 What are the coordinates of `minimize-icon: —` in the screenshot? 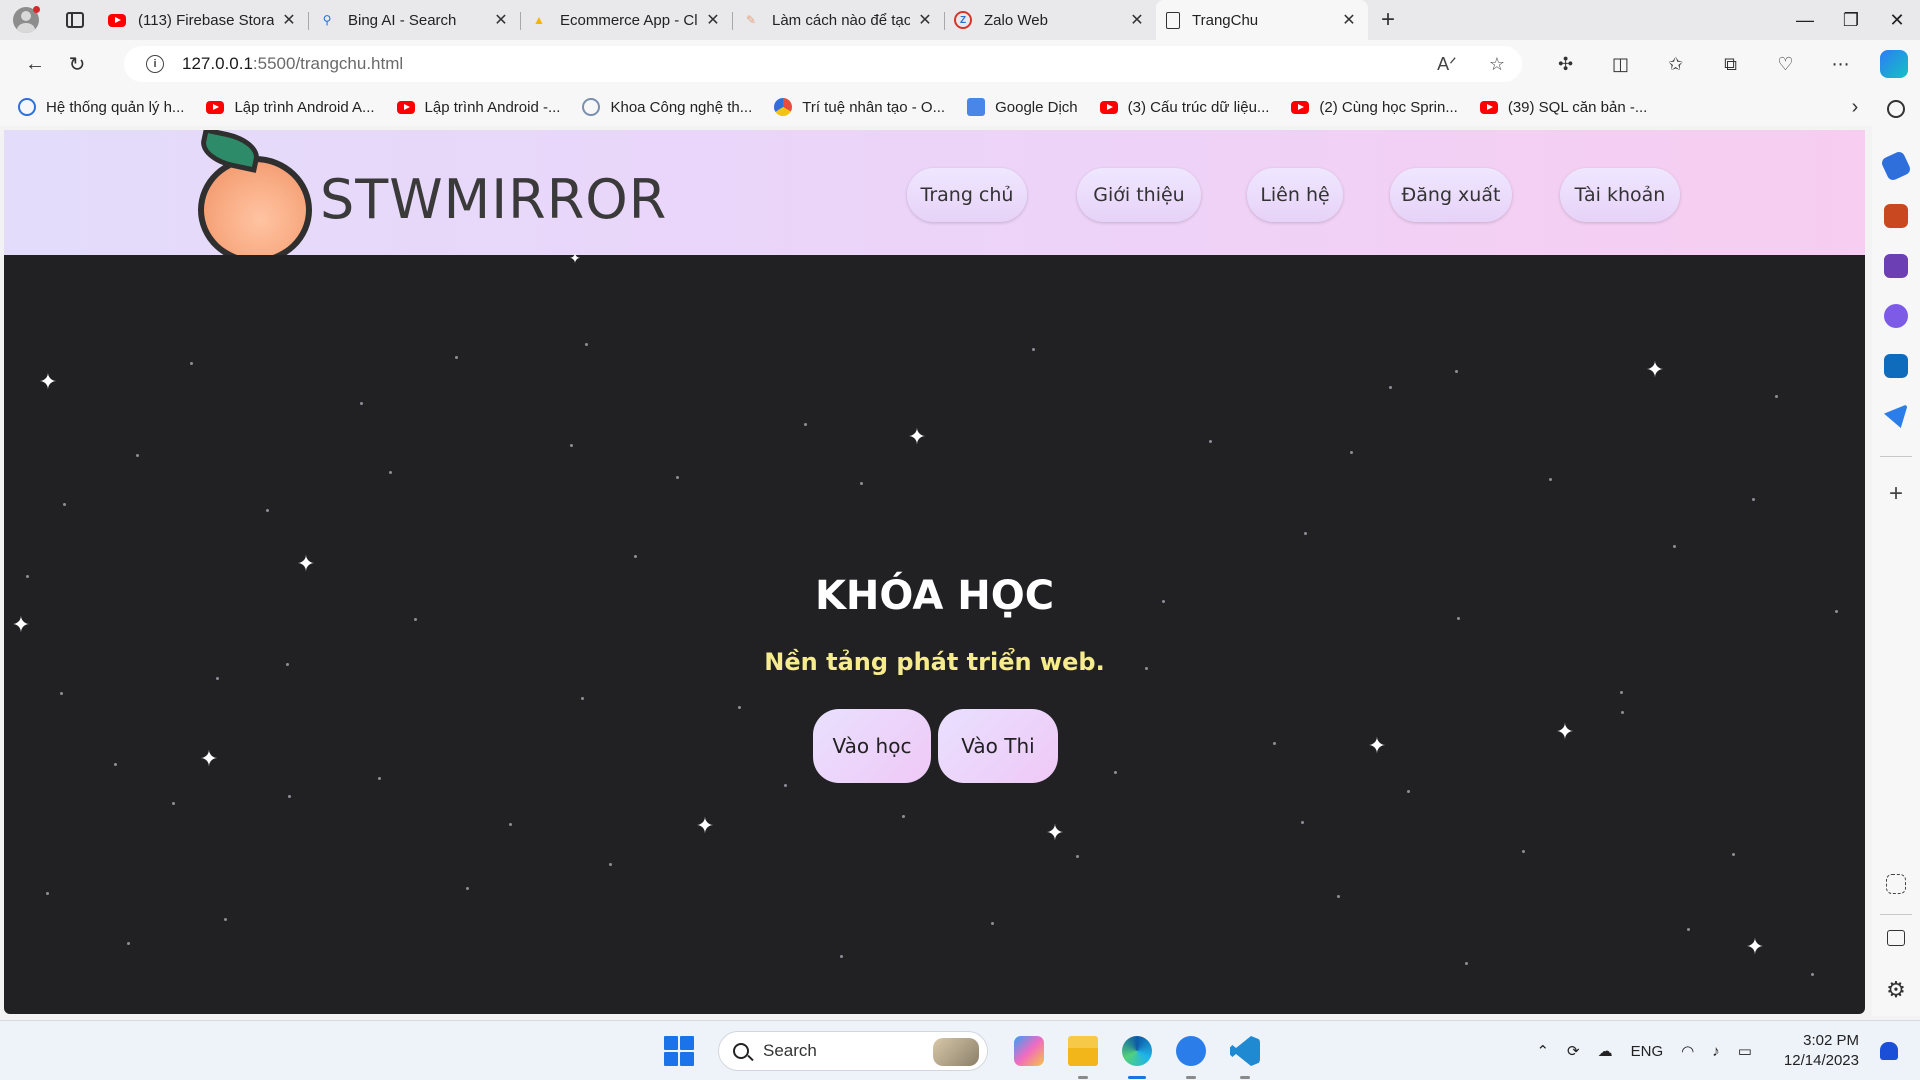 It's located at (1805, 20).